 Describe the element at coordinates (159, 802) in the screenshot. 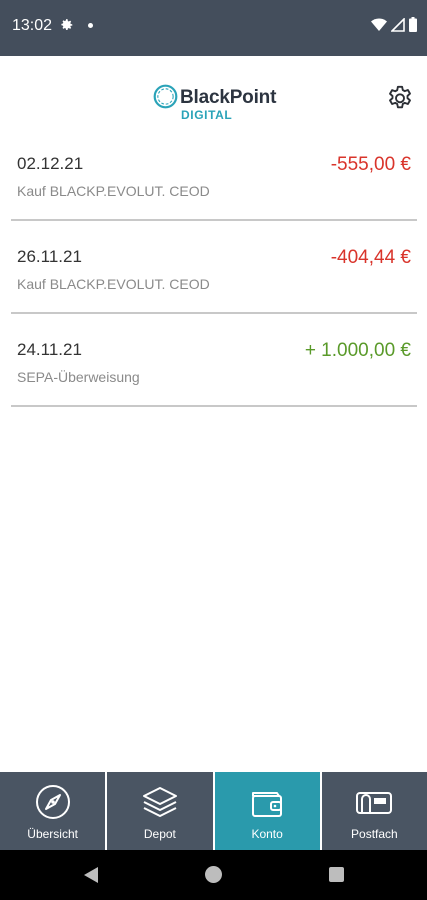

I see `layers-icon` at that location.